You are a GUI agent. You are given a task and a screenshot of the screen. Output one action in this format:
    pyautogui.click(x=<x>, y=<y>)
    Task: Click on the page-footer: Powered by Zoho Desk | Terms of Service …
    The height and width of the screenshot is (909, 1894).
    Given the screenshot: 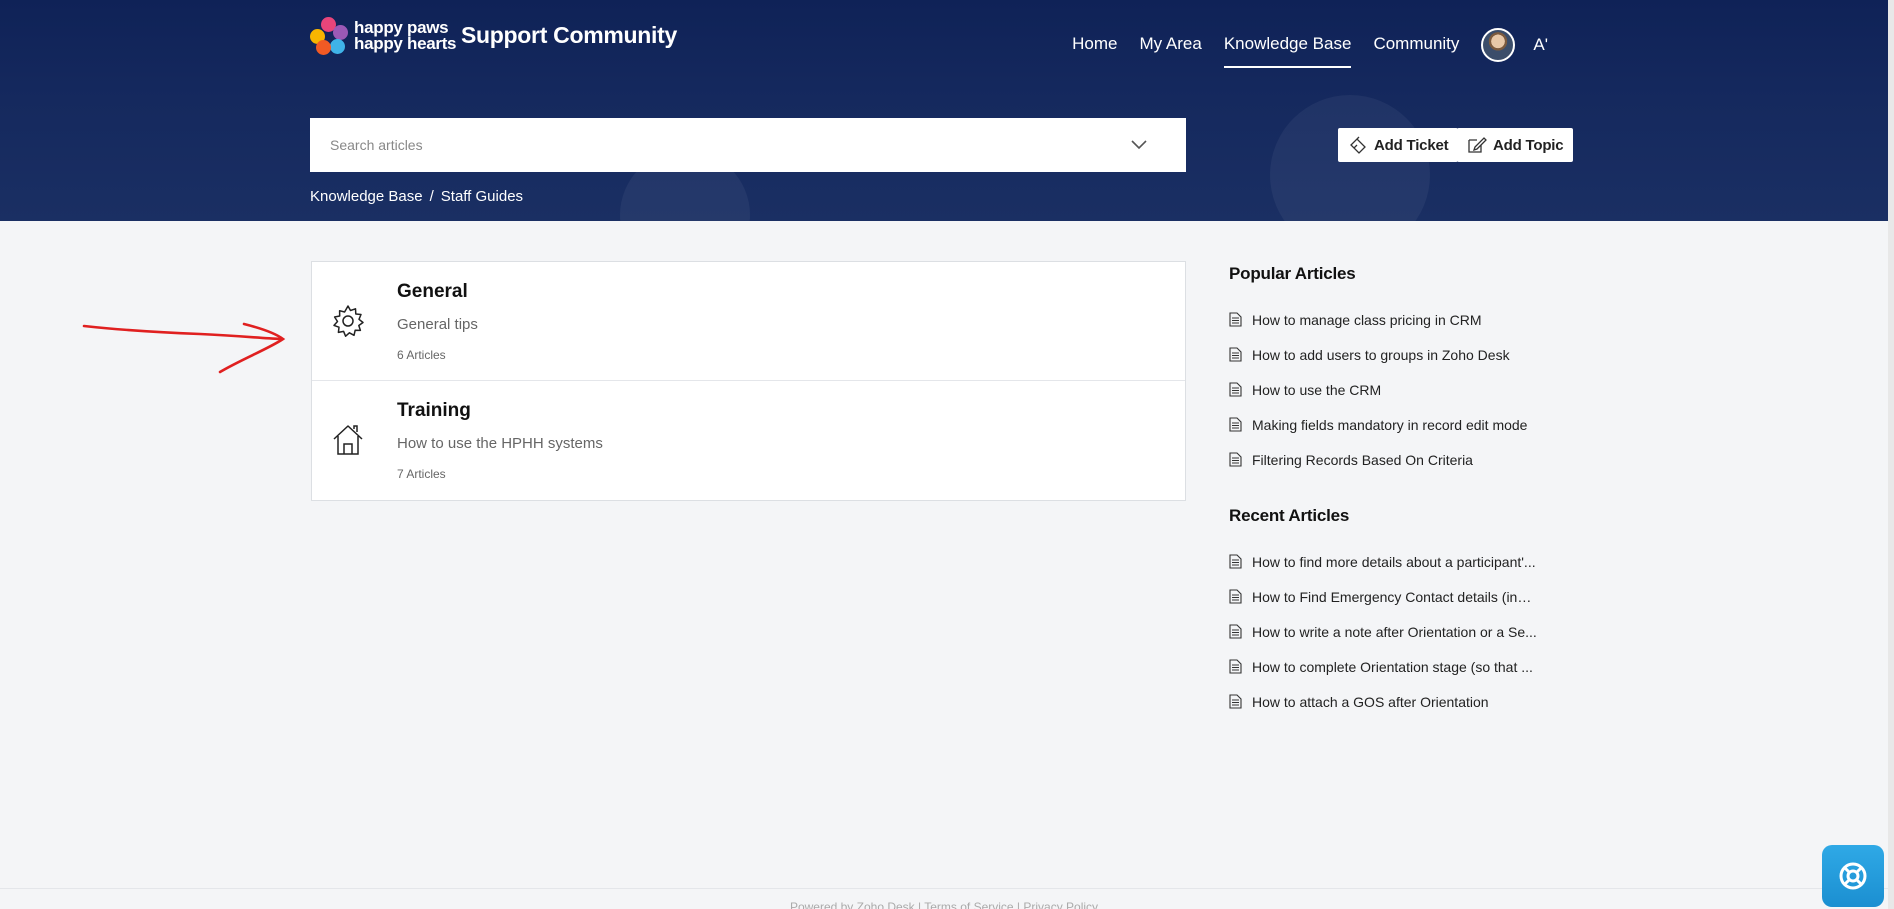 What is the action you would take?
    pyautogui.click(x=944, y=898)
    